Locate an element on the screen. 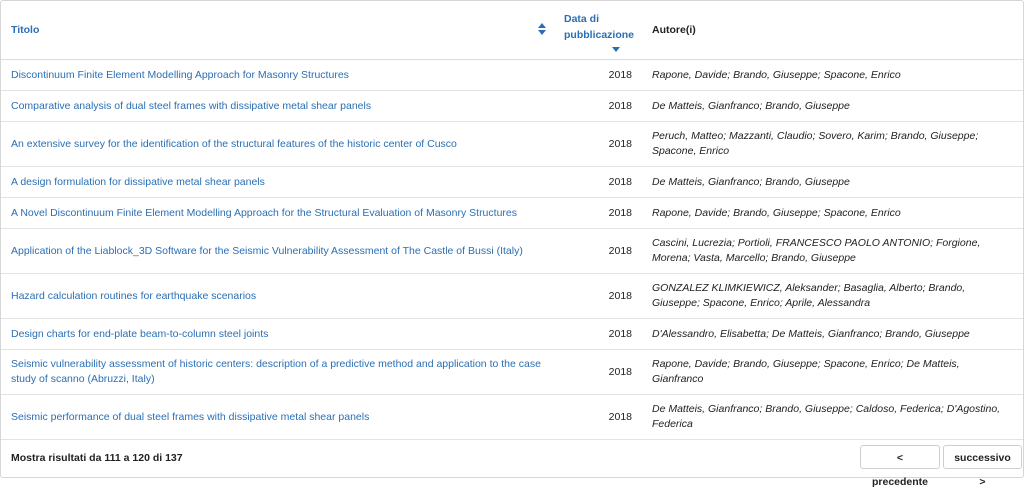 The width and height of the screenshot is (1024, 499). column-header-date-label: Data di pubblicazione is located at coordinates (599, 26).